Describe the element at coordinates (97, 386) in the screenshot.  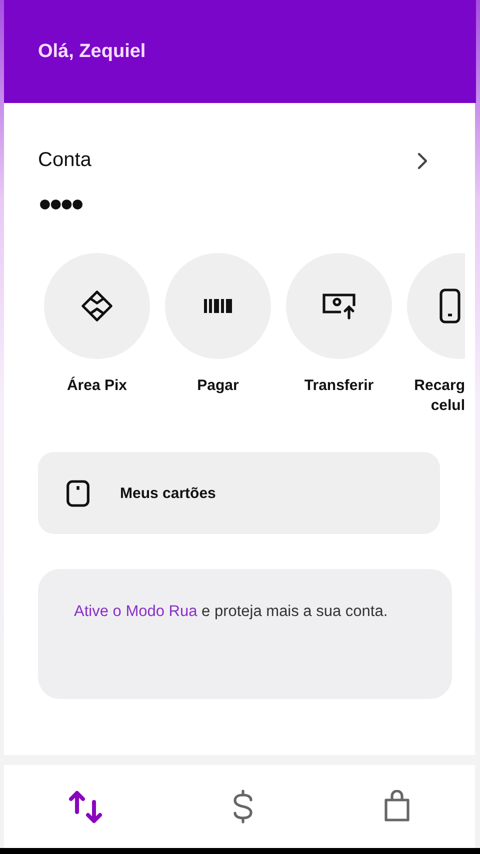
I see `action-label: Área Pix` at that location.